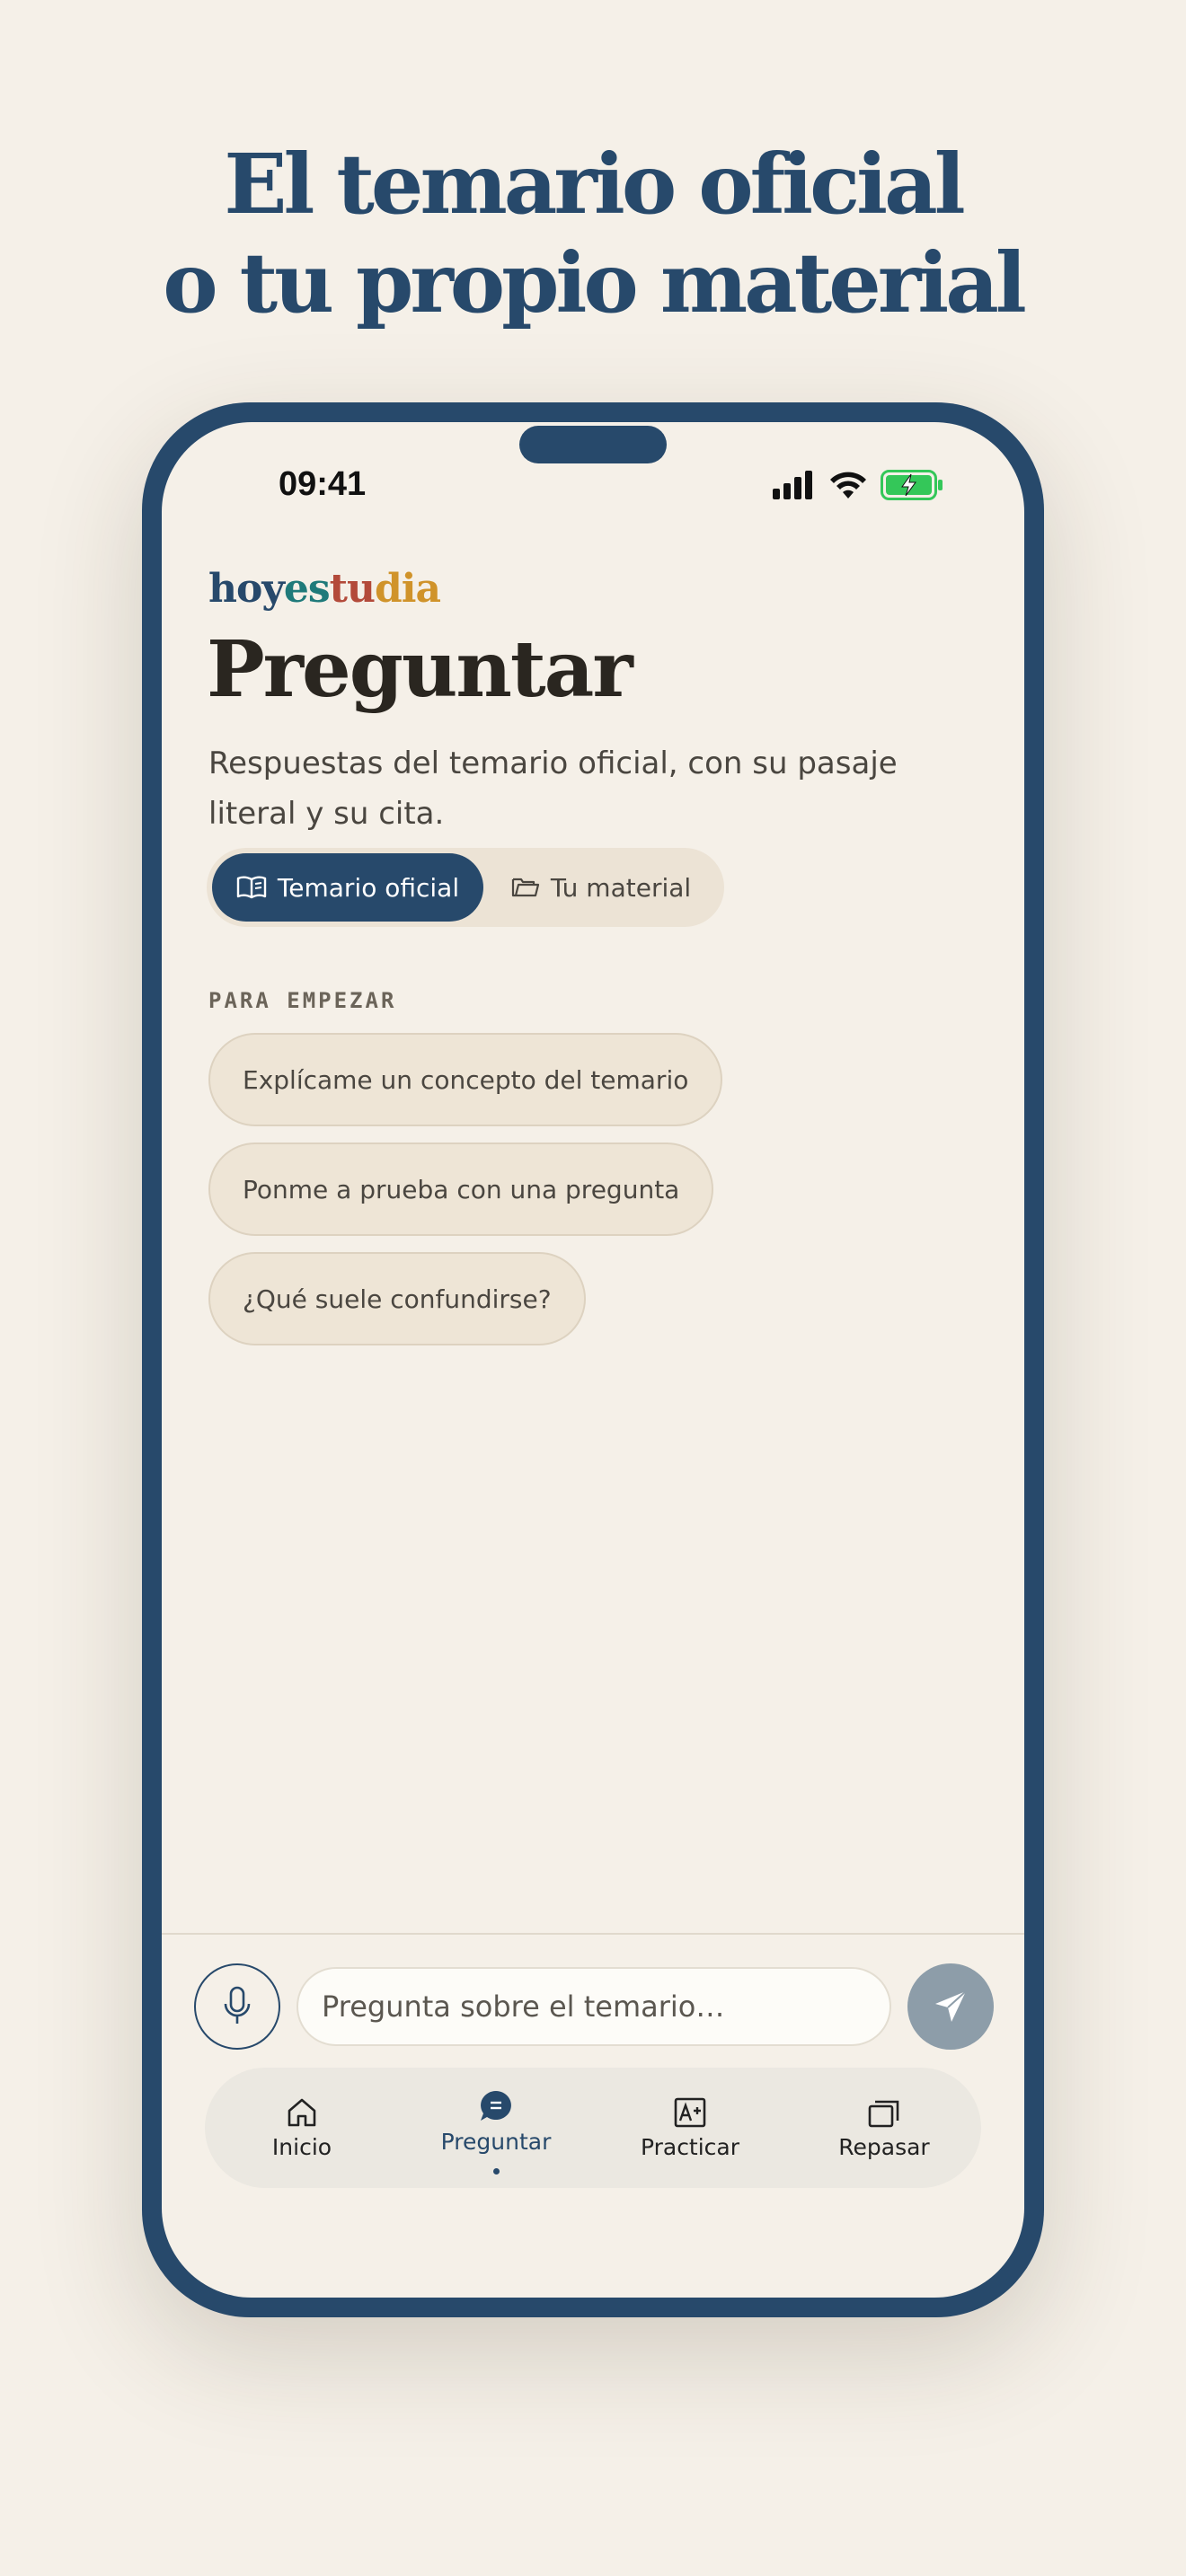 The width and height of the screenshot is (1186, 2576). Describe the element at coordinates (301, 2146) in the screenshot. I see `tab-label-inicio: Inicio` at that location.